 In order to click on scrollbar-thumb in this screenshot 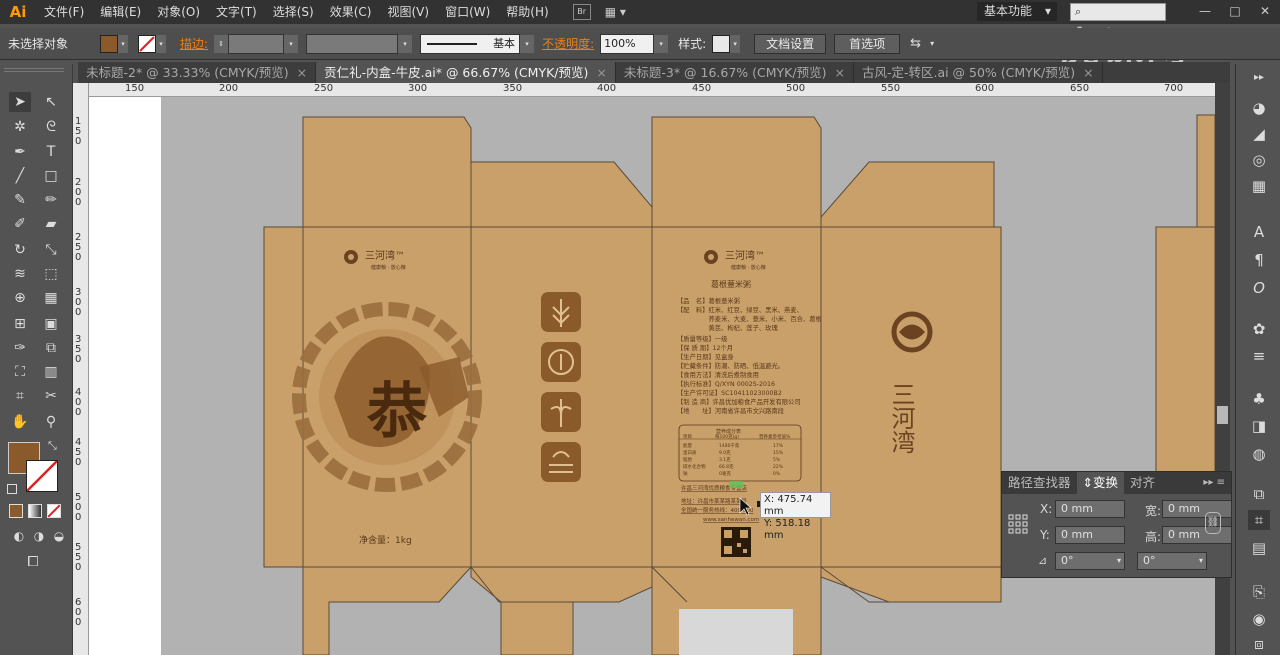, I will do `click(1222, 415)`.